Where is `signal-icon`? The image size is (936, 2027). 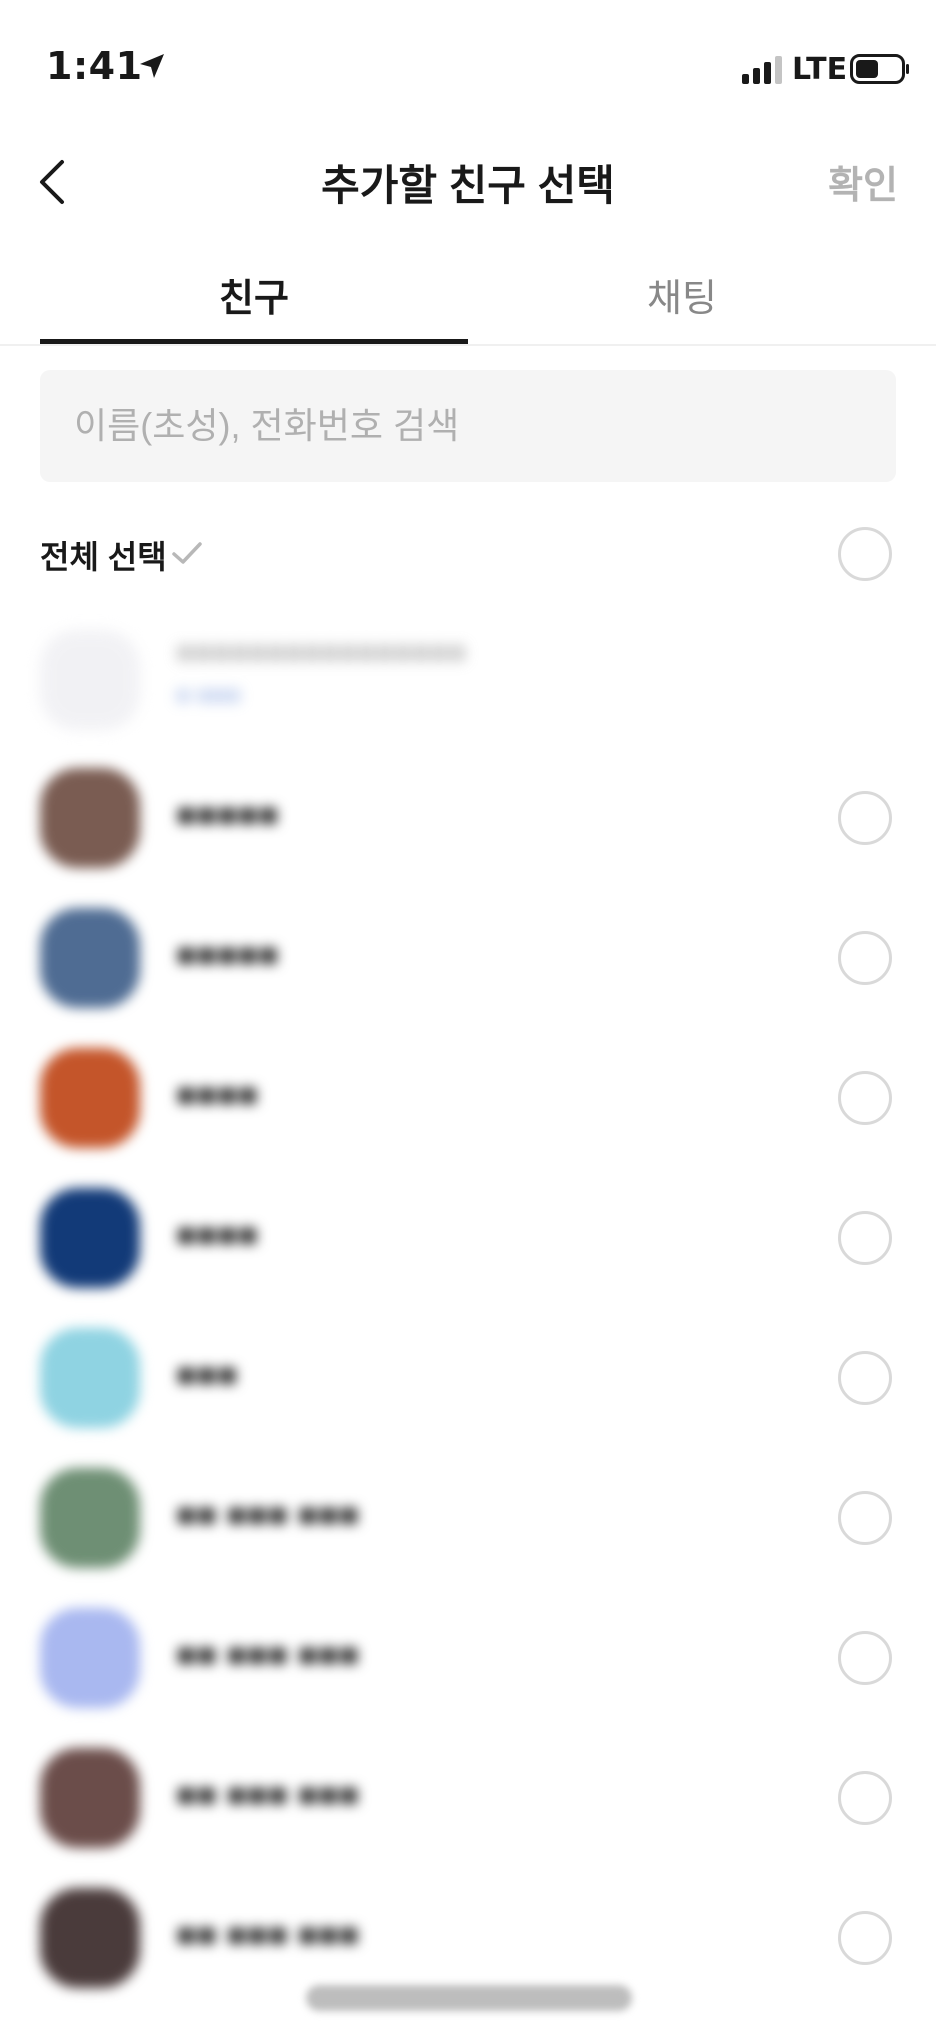 signal-icon is located at coordinates (762, 70).